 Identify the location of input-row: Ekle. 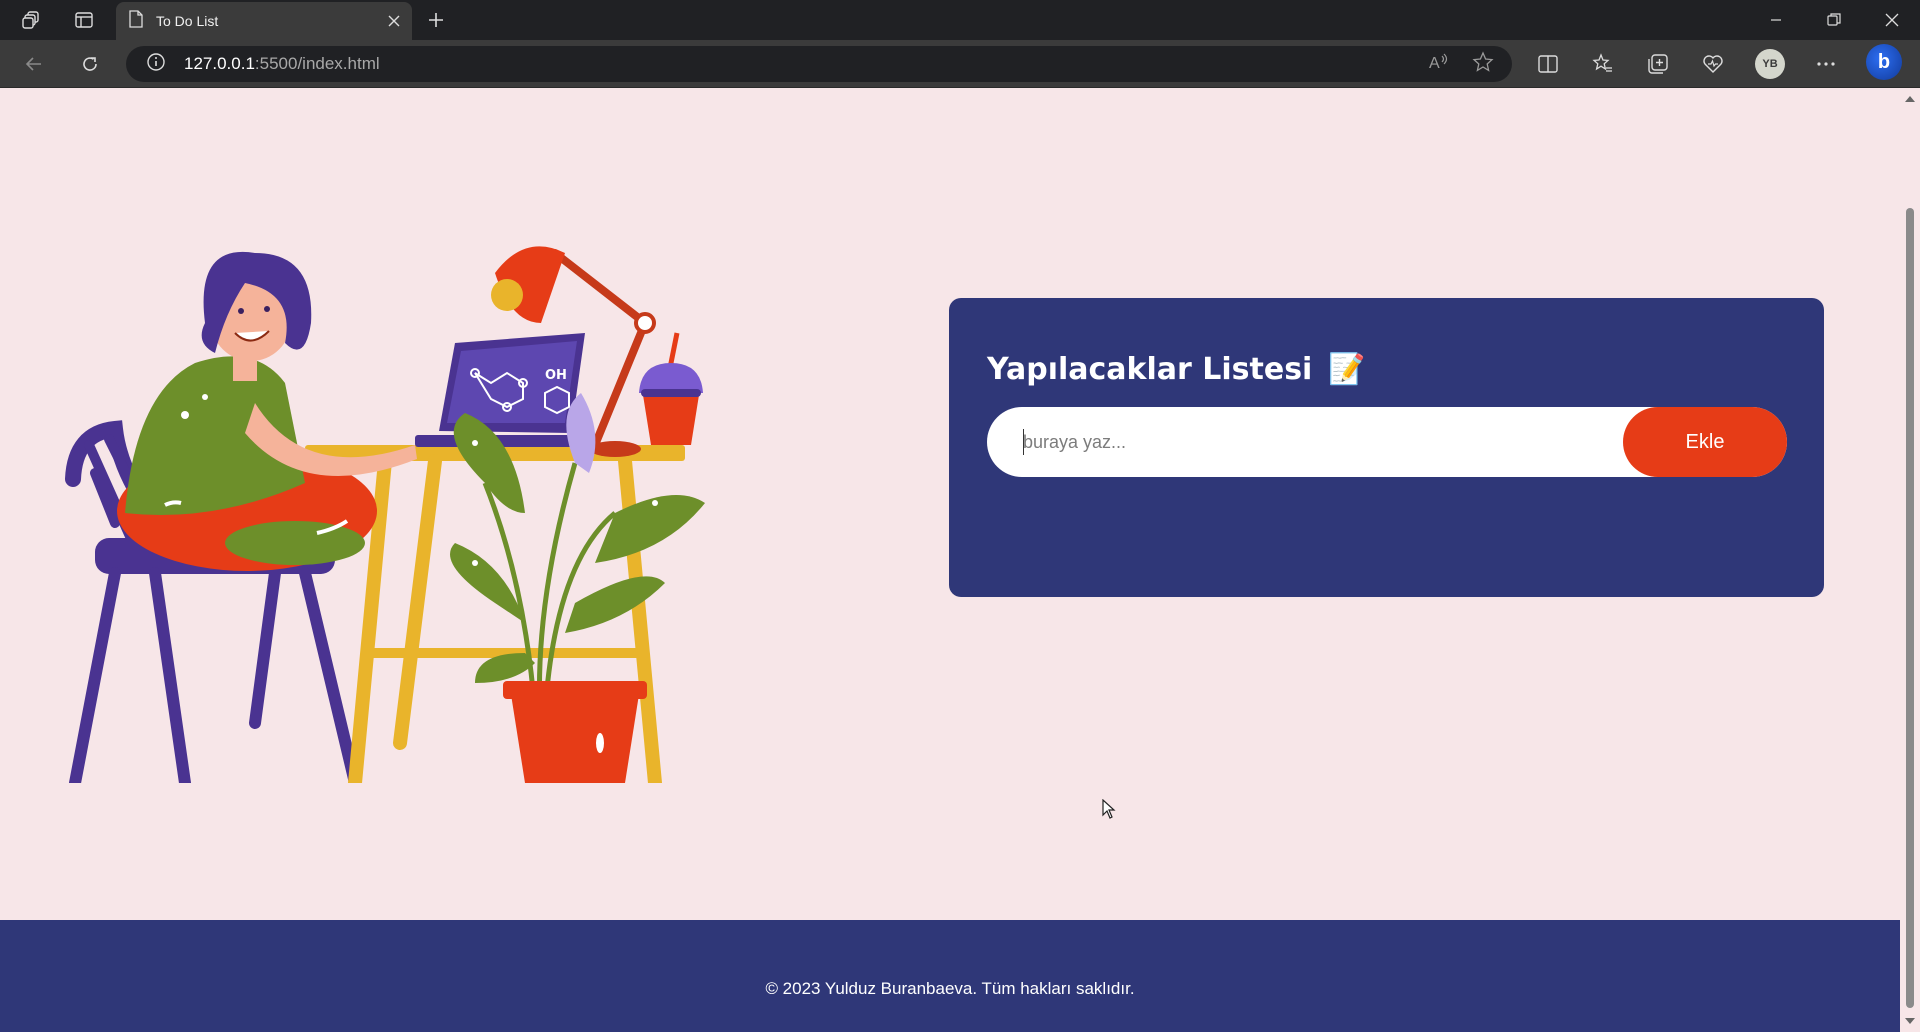
(1387, 442).